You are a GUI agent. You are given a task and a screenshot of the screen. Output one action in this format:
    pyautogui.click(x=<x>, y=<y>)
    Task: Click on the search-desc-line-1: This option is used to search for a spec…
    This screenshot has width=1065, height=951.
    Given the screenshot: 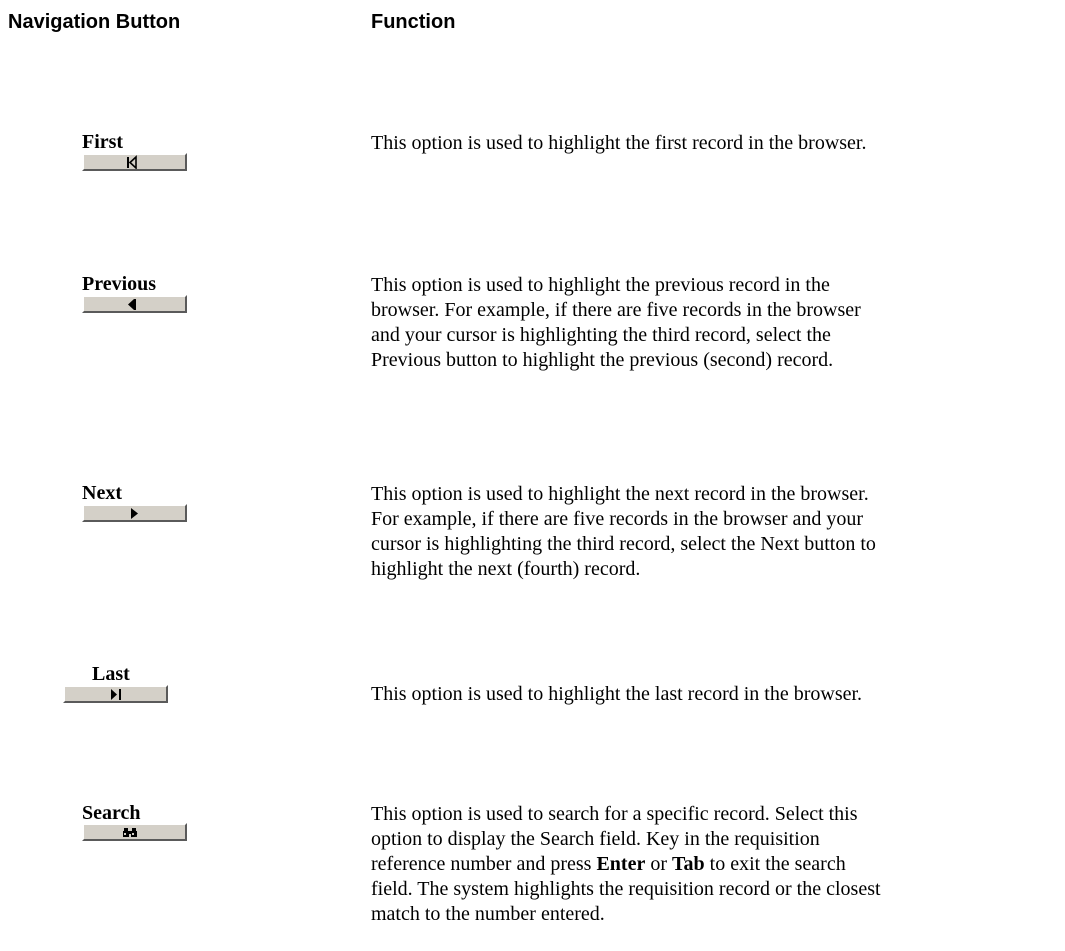 What is the action you would take?
    pyautogui.click(x=614, y=814)
    